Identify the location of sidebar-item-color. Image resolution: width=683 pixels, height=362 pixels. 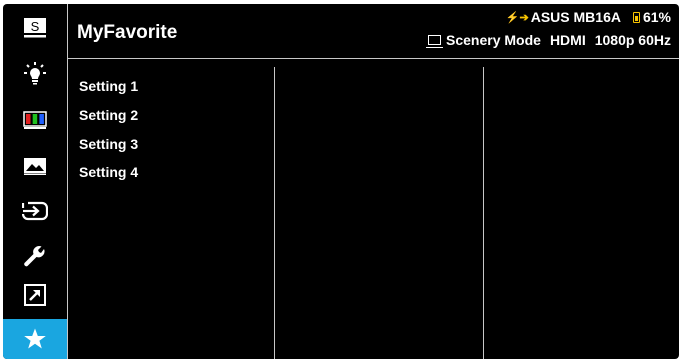
(35, 120).